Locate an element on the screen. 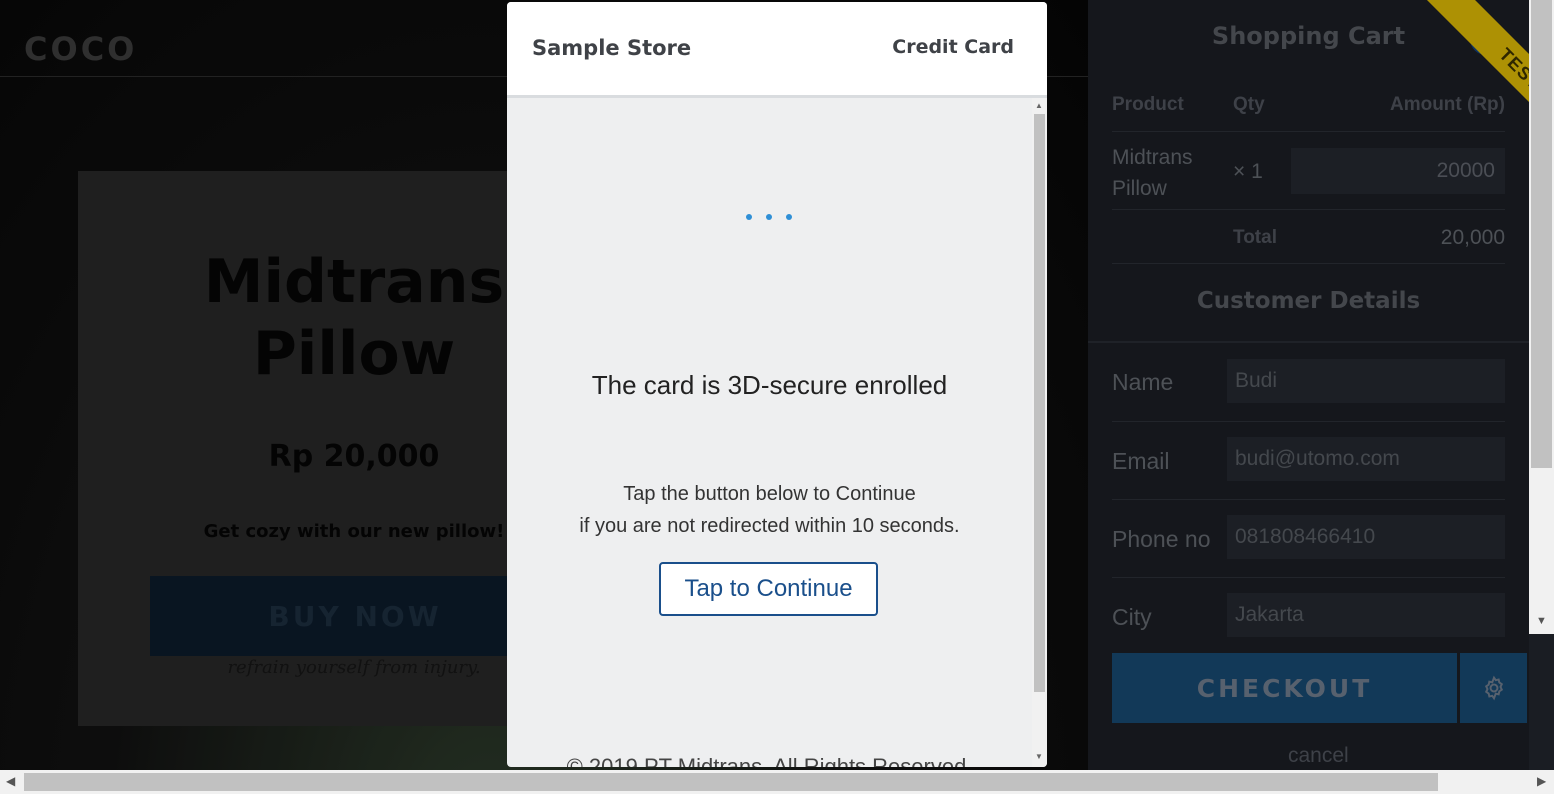 This screenshot has width=1554, height=794. instruction-line1: Tap the button below to Continue is located at coordinates (769, 494).